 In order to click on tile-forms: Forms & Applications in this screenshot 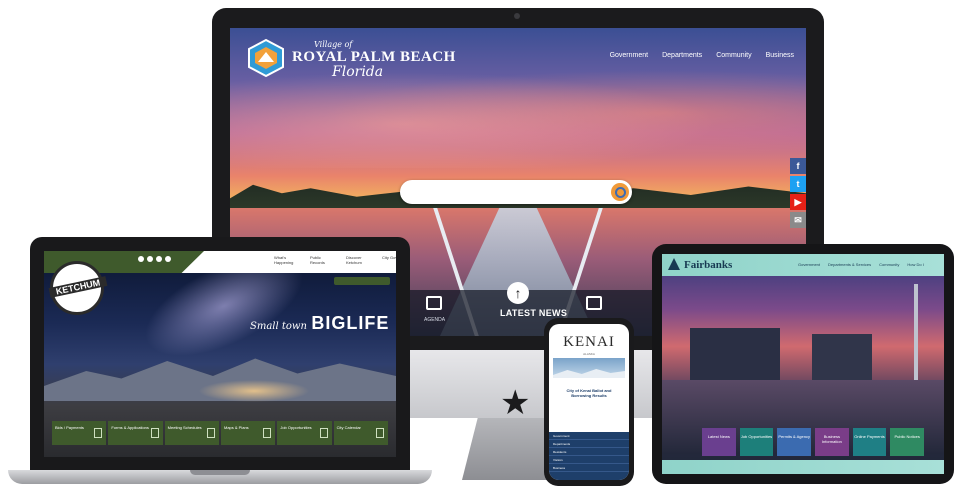, I will do `click(135, 433)`.